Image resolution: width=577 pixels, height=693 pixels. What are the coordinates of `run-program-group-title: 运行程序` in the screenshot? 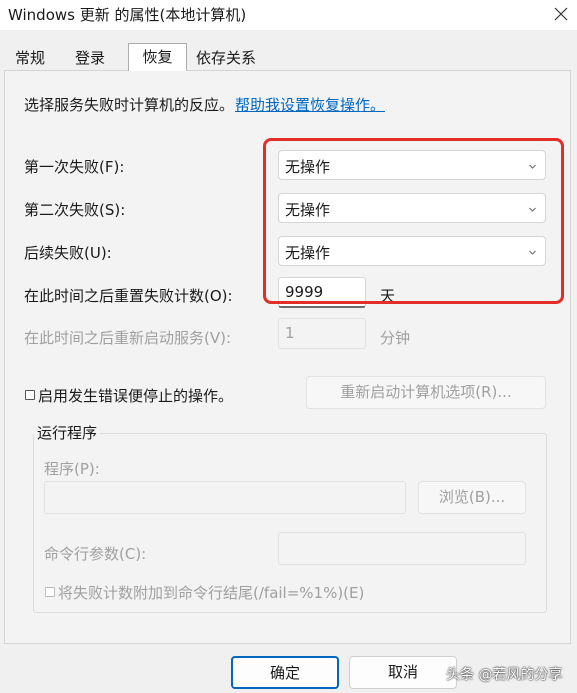 It's located at (67, 432).